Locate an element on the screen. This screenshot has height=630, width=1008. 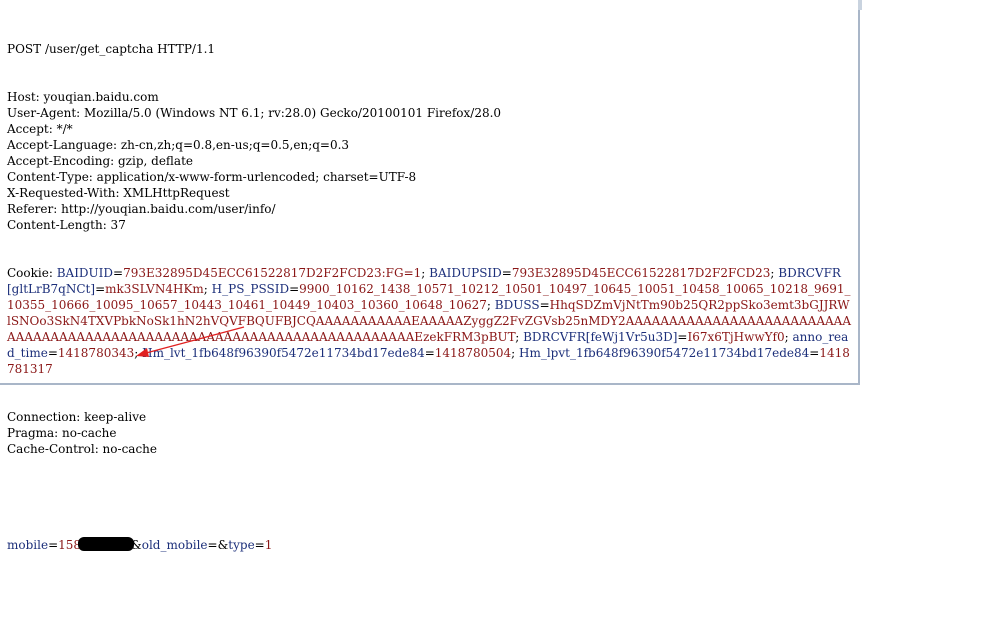
annotation-arrow is located at coordinates (190, 341).